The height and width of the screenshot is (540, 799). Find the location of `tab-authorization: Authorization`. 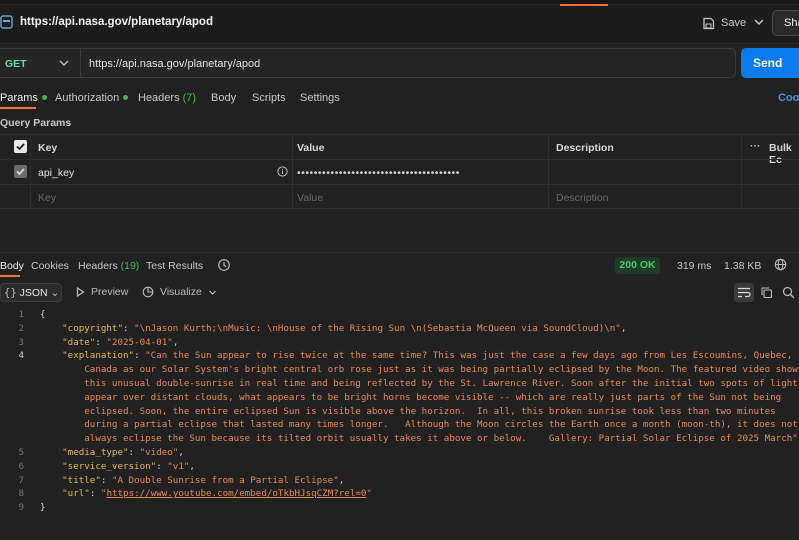

tab-authorization: Authorization is located at coordinates (92, 98).